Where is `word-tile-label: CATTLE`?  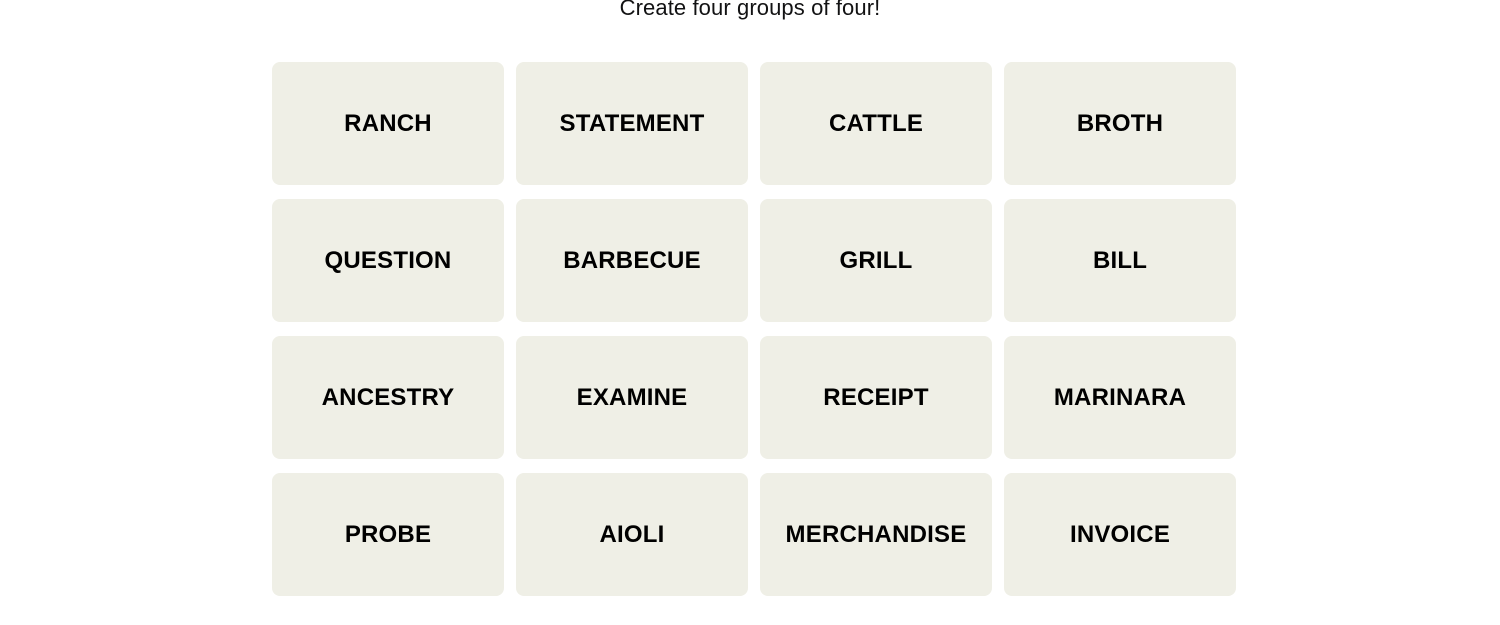
word-tile-label: CATTLE is located at coordinates (876, 123).